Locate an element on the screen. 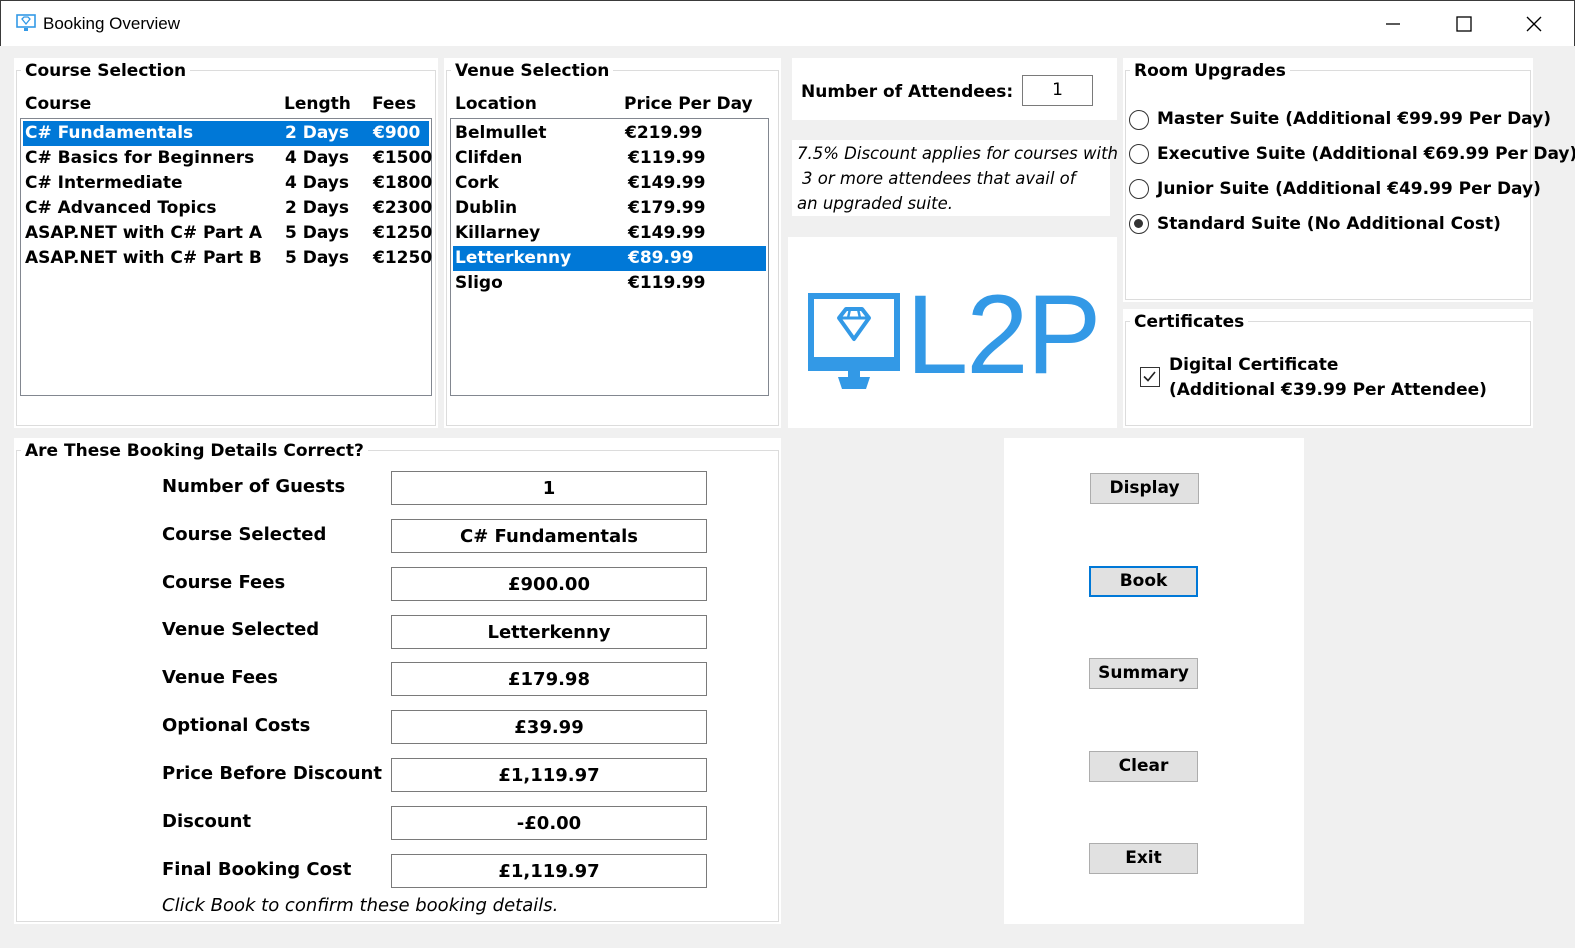 Image resolution: width=1575 pixels, height=948 pixels. course-header: Course is located at coordinates (58, 104).